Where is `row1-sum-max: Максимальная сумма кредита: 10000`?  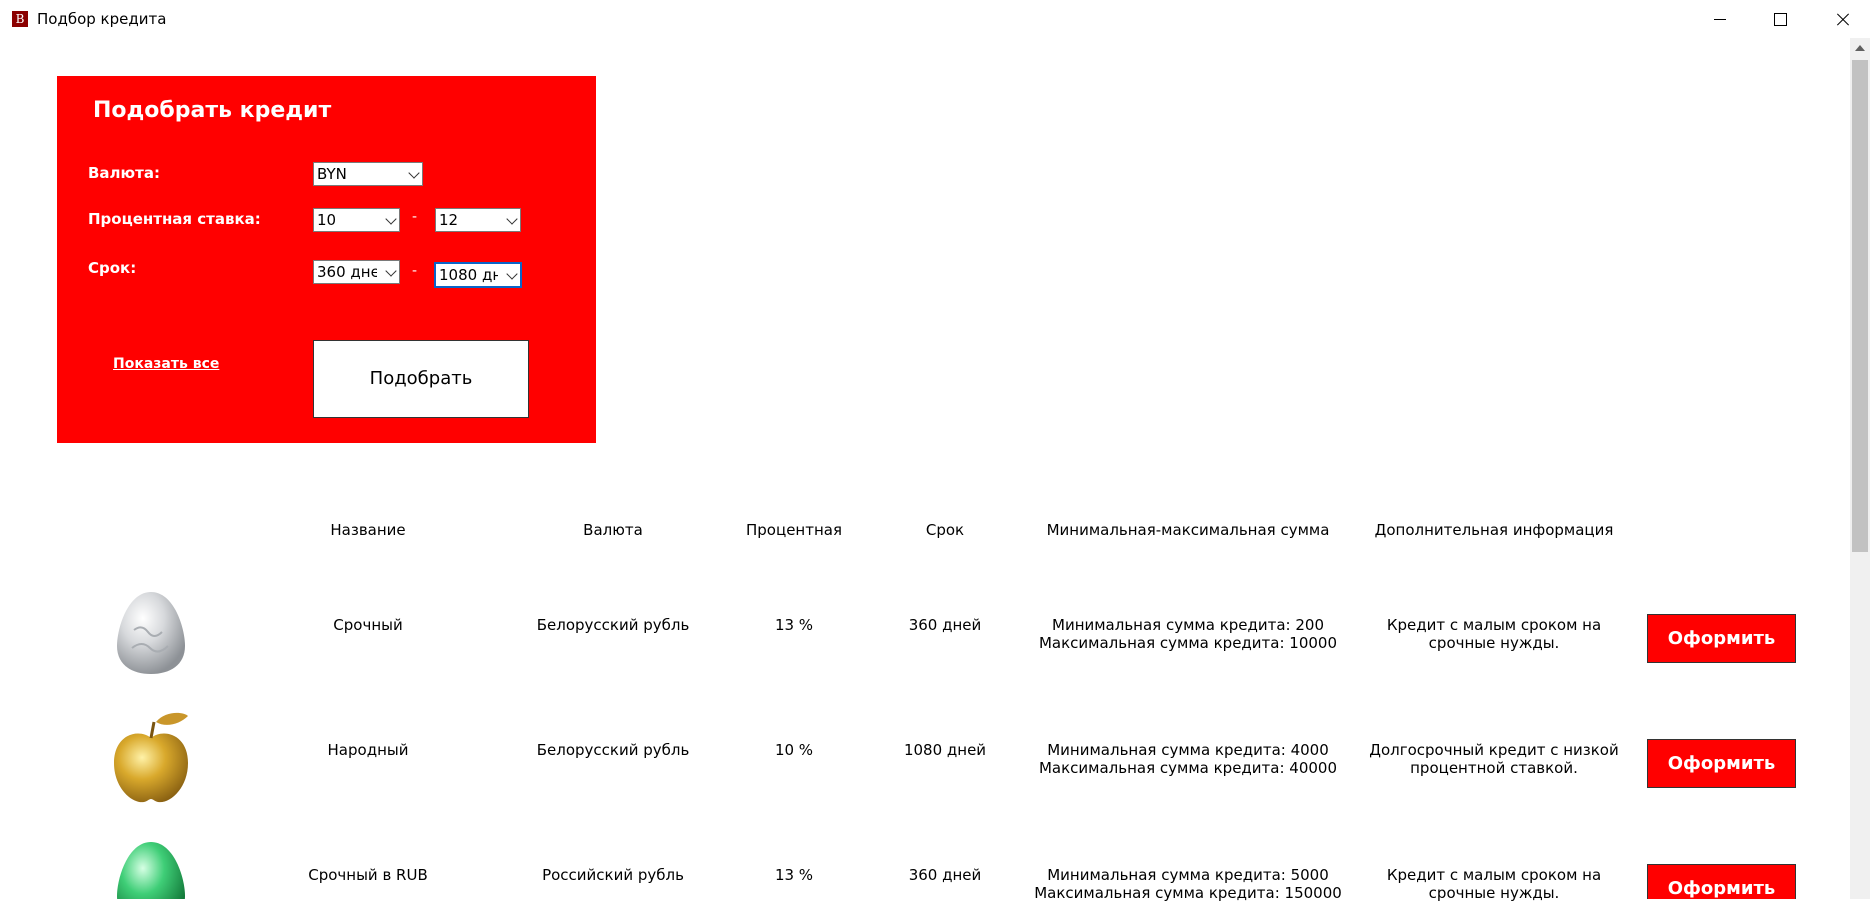
row1-sum-max: Максимальная сумма кредита: 10000 is located at coordinates (1188, 643).